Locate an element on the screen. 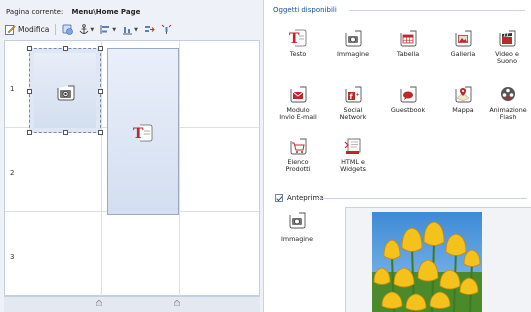 The height and width of the screenshot is (312, 531). tulips-photo is located at coordinates (427, 262).